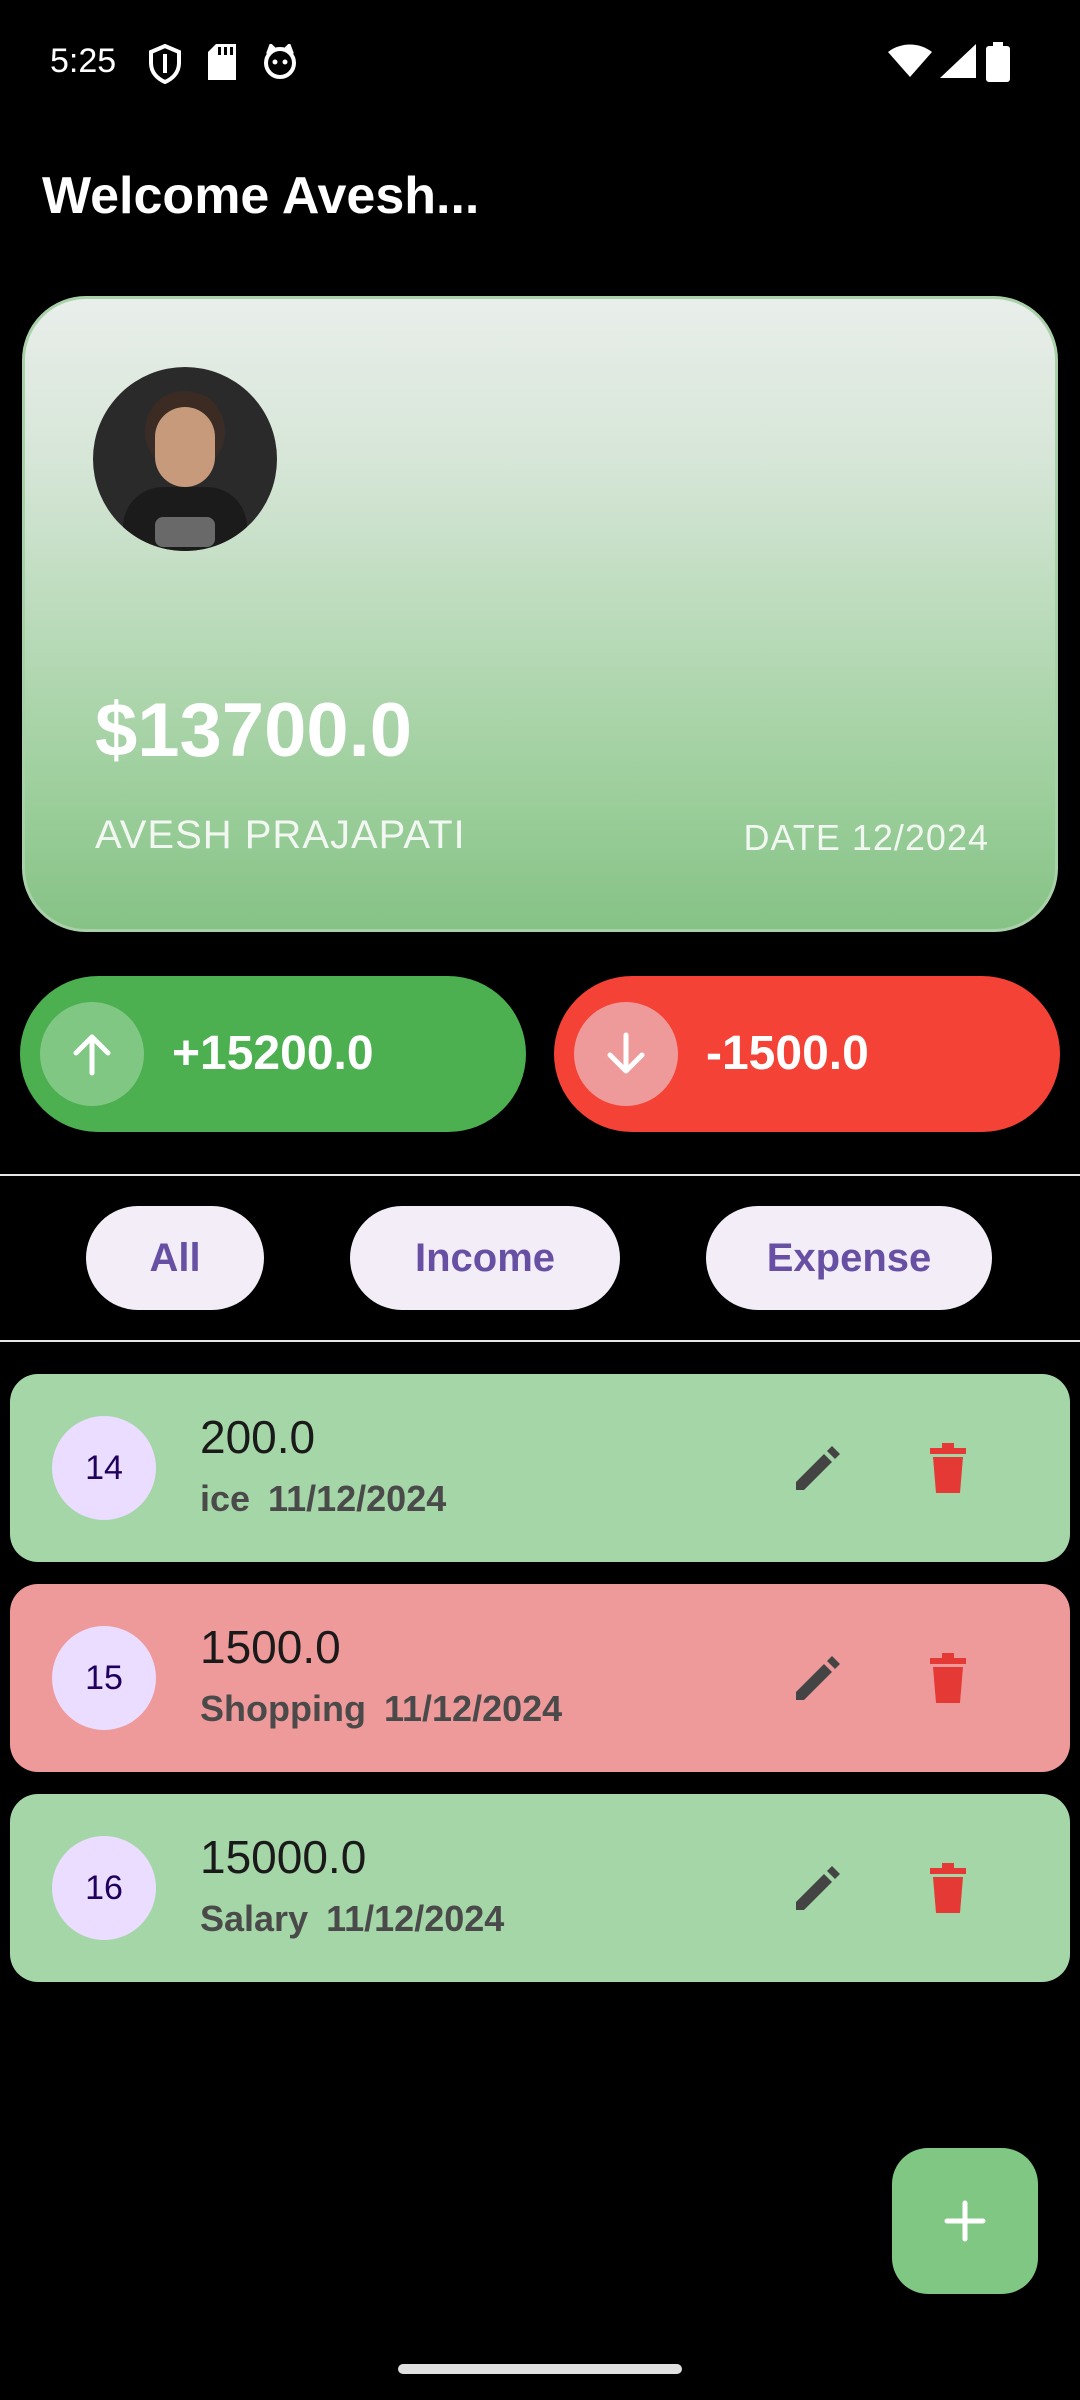 This screenshot has width=1080, height=2400. Describe the element at coordinates (258, 1437) in the screenshot. I see `transaction-amount: 200.0` at that location.